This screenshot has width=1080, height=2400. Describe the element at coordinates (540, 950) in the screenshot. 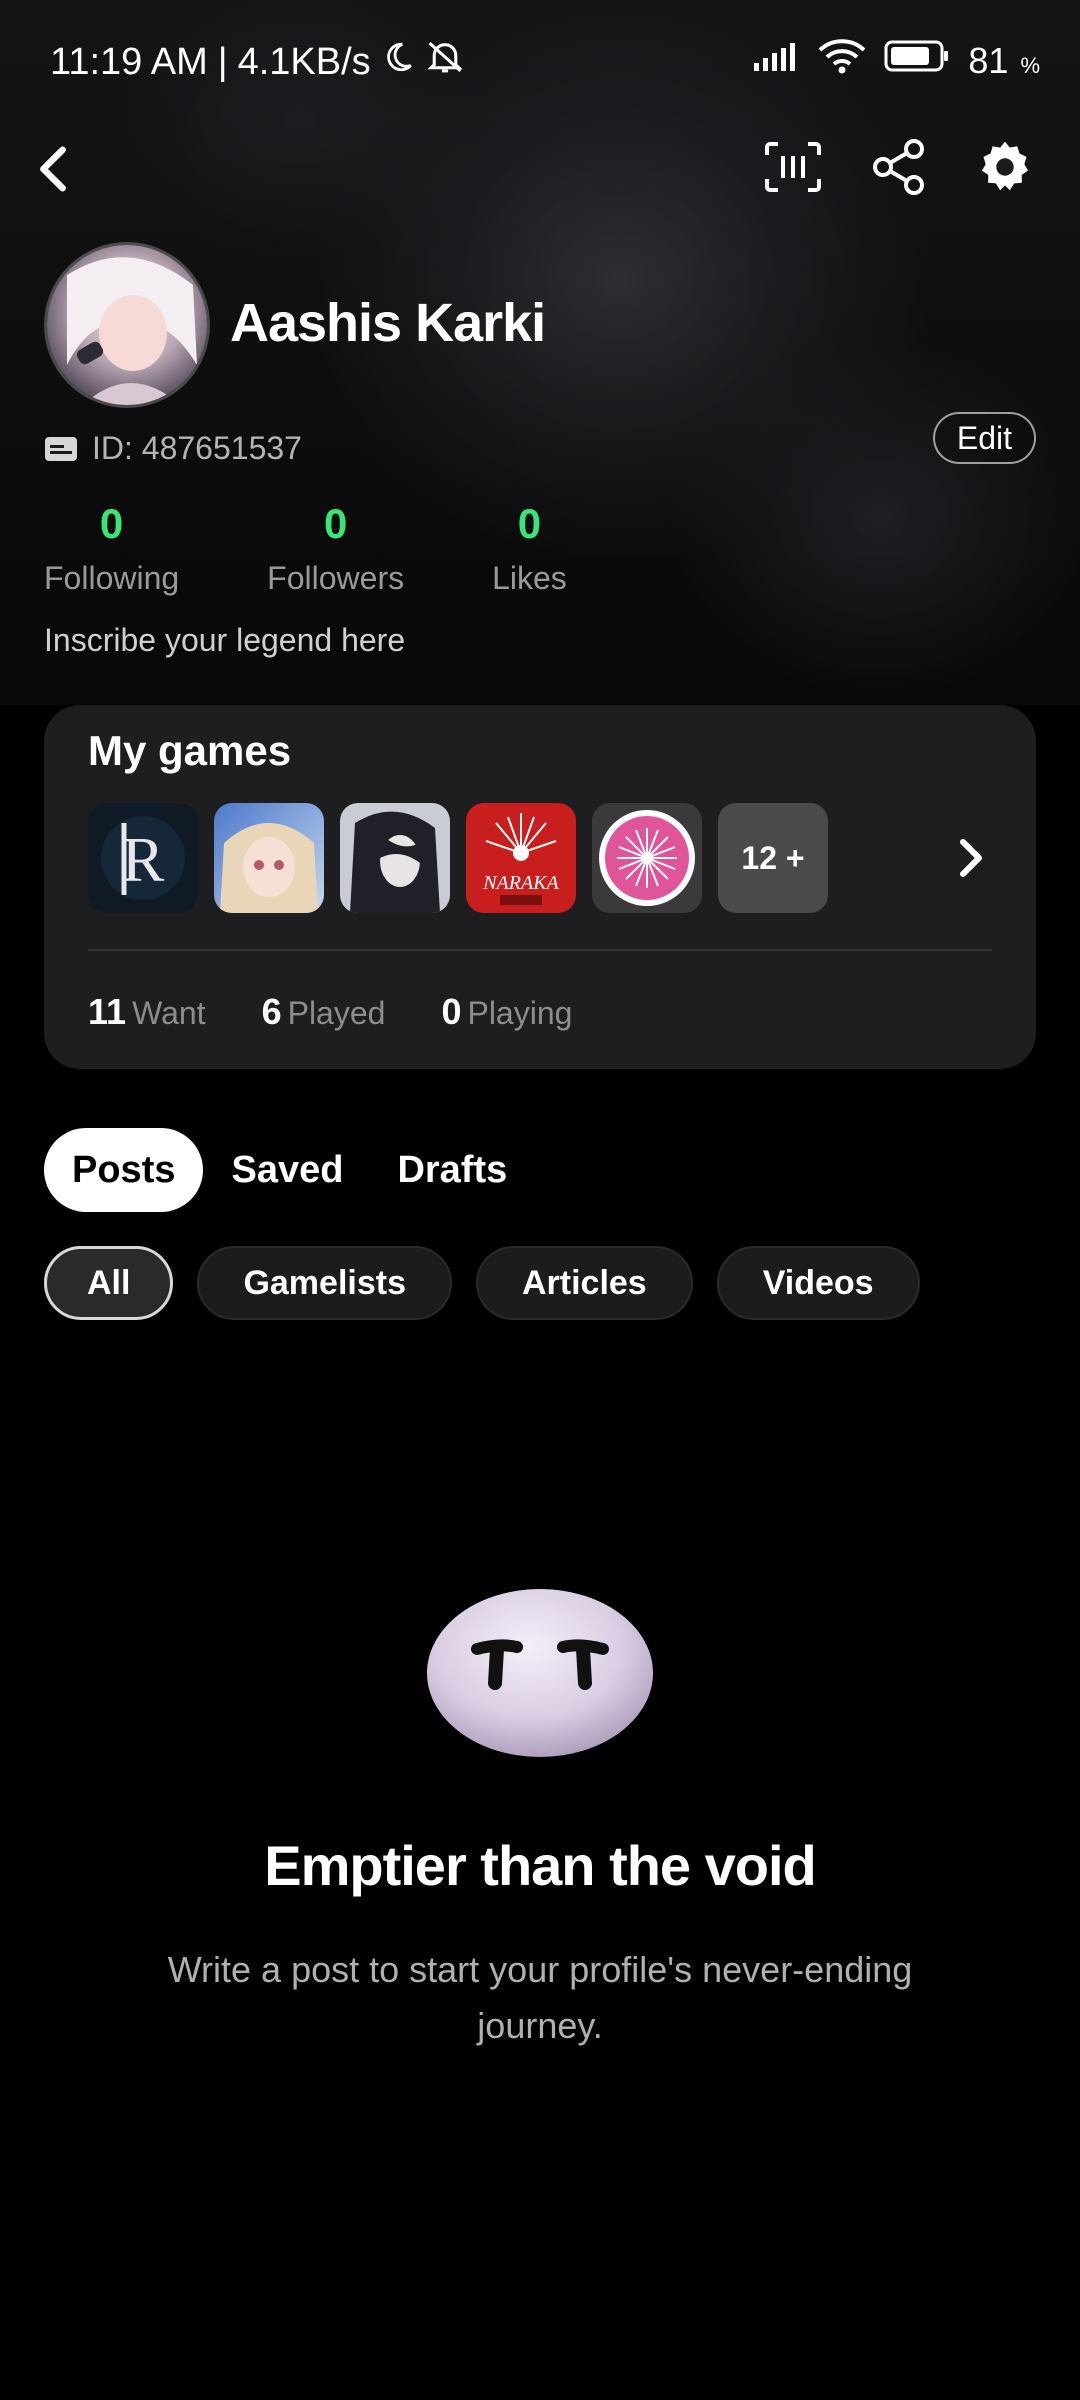

I see `games-divider` at that location.